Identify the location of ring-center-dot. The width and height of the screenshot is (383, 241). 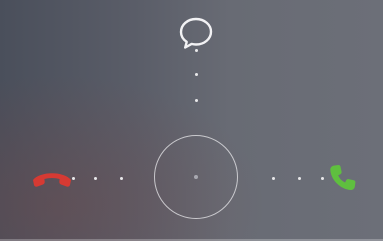
(196, 177).